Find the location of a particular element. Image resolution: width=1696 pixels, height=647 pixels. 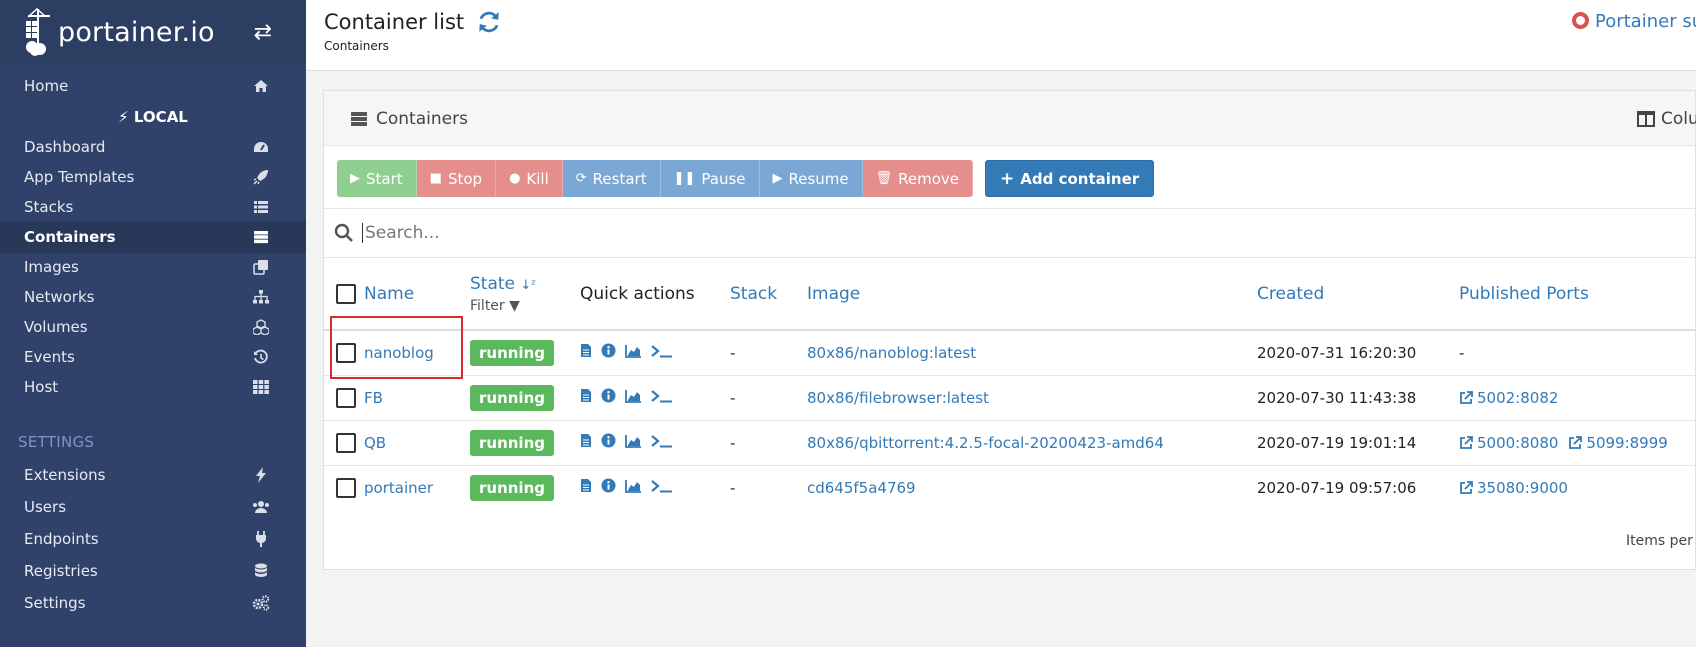

sidebar-item-home: Home is located at coordinates (153, 86).